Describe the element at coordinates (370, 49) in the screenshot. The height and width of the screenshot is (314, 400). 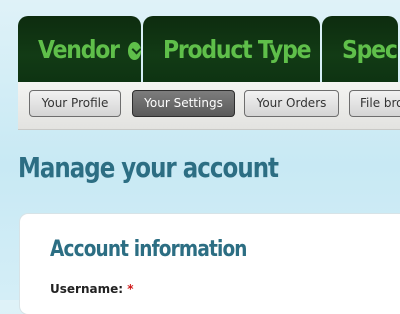
I see `nav-tab-label: Spec` at that location.